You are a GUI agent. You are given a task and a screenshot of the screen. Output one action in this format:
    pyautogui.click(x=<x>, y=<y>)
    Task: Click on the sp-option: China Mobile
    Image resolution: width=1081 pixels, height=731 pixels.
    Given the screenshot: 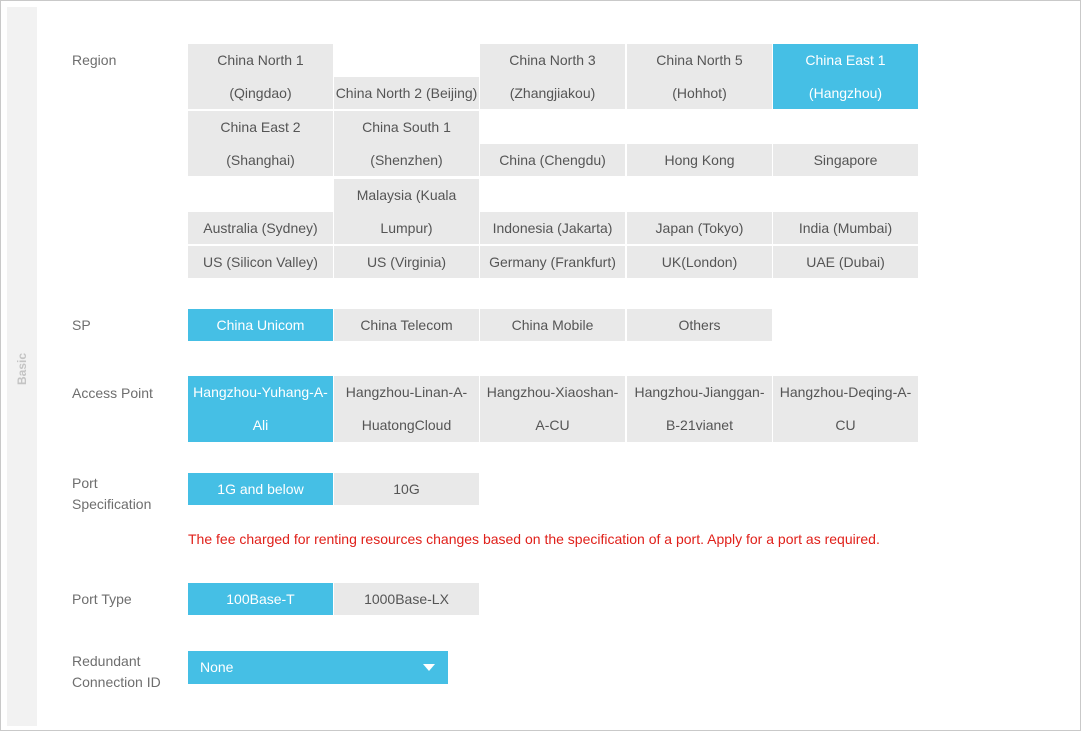 What is the action you would take?
    pyautogui.click(x=552, y=325)
    